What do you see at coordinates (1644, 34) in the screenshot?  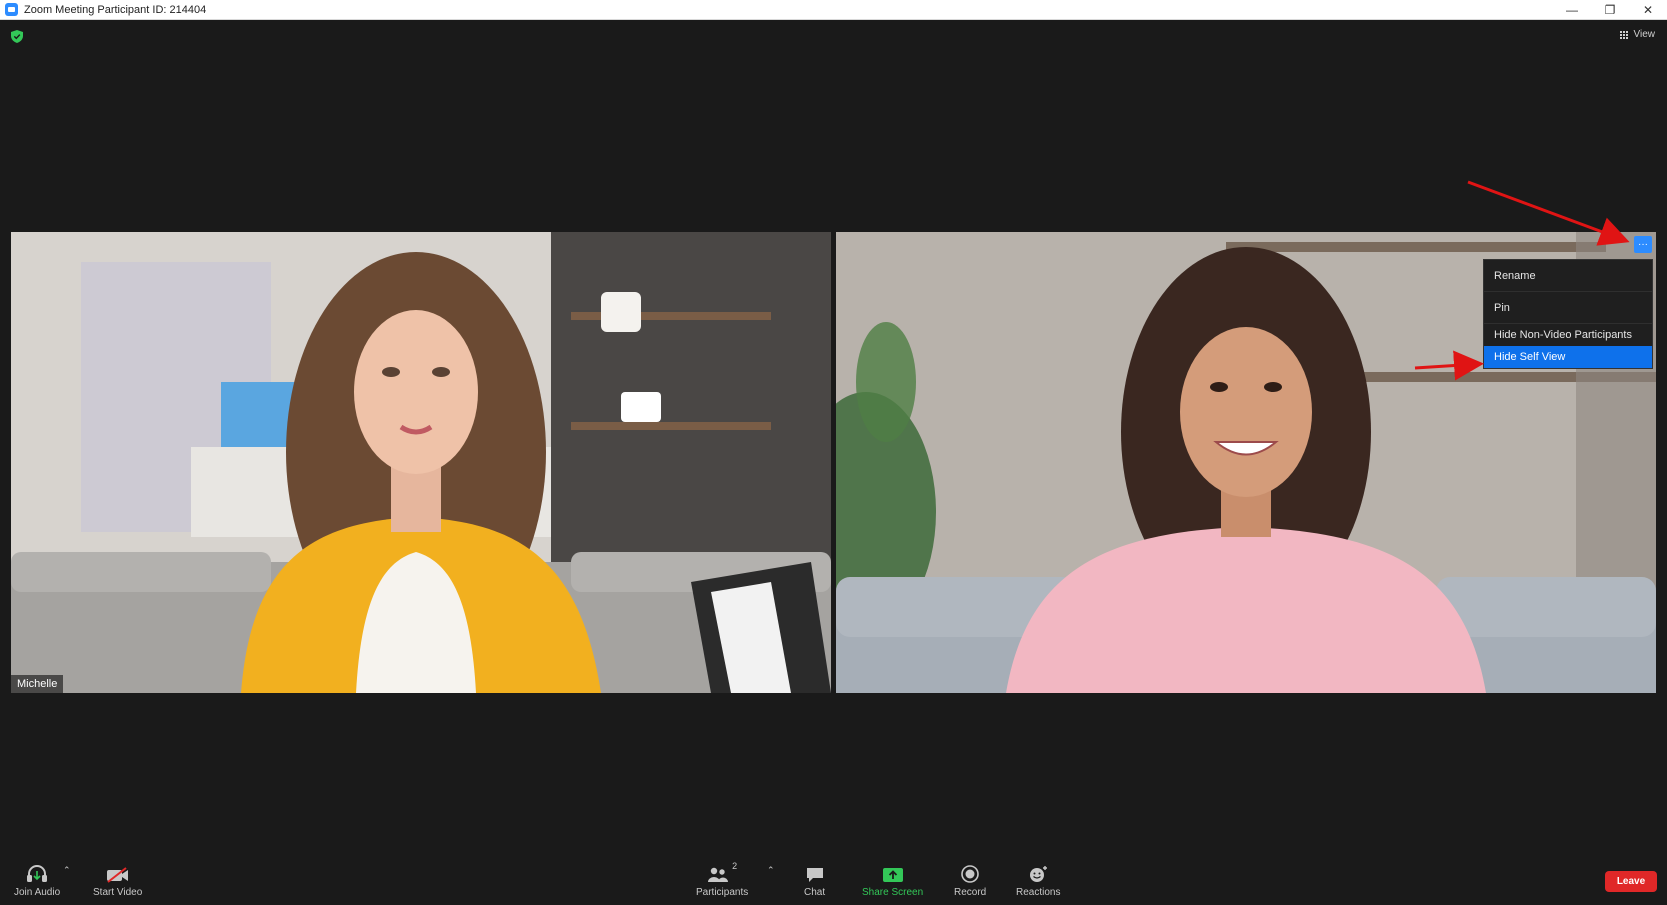 I see `view-label: View` at bounding box center [1644, 34].